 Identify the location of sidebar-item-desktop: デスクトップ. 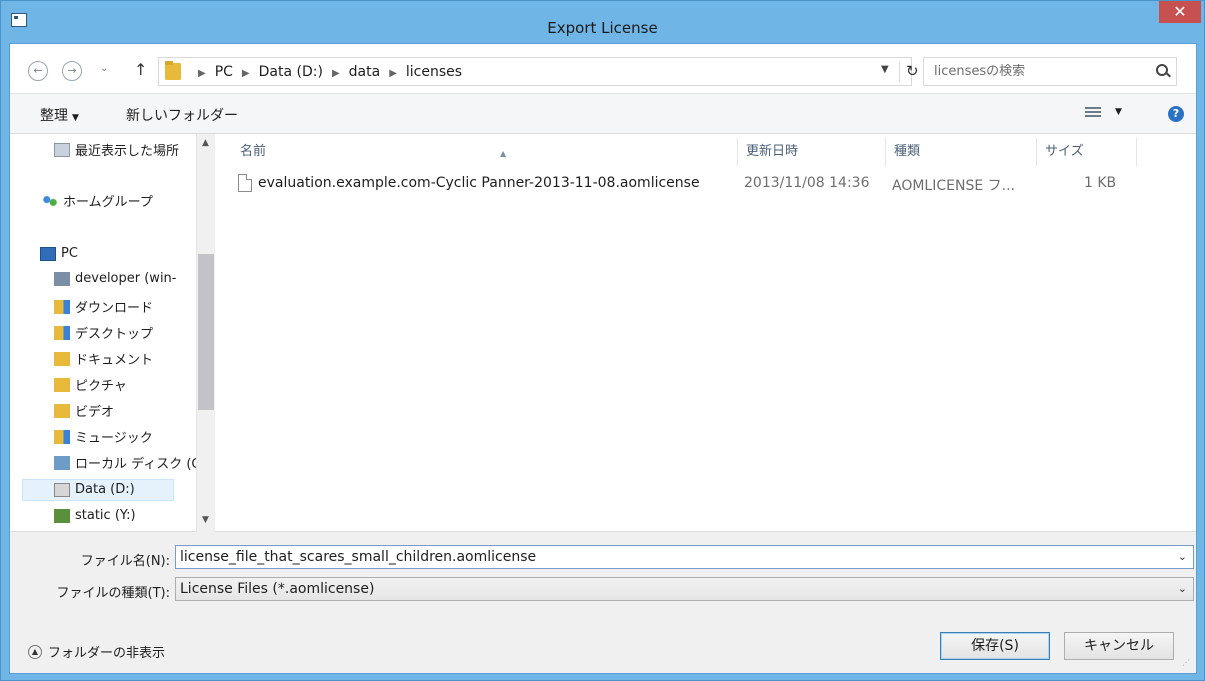
(103, 332).